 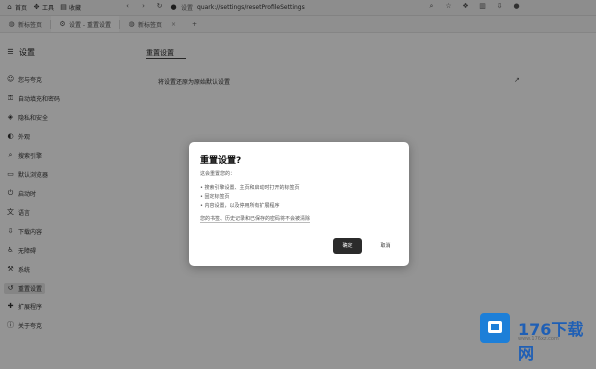 I want to click on dialog-bullet: • 内容设置，以及停用所有扩展程序, so click(x=240, y=206).